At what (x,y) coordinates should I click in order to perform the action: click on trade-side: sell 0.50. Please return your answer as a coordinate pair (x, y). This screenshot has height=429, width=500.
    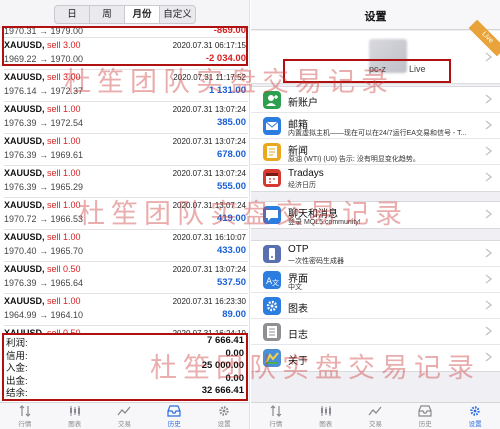
    Looking at the image, I should click on (64, 269).